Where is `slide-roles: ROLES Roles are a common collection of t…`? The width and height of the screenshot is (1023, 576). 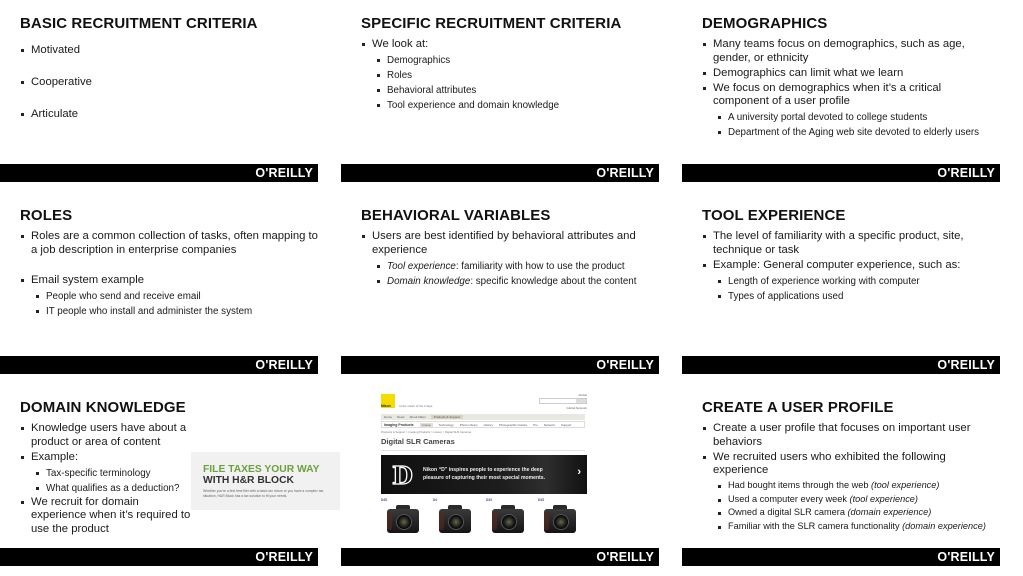 slide-roles: ROLES Roles are a common collection of t… is located at coordinates (159, 288).